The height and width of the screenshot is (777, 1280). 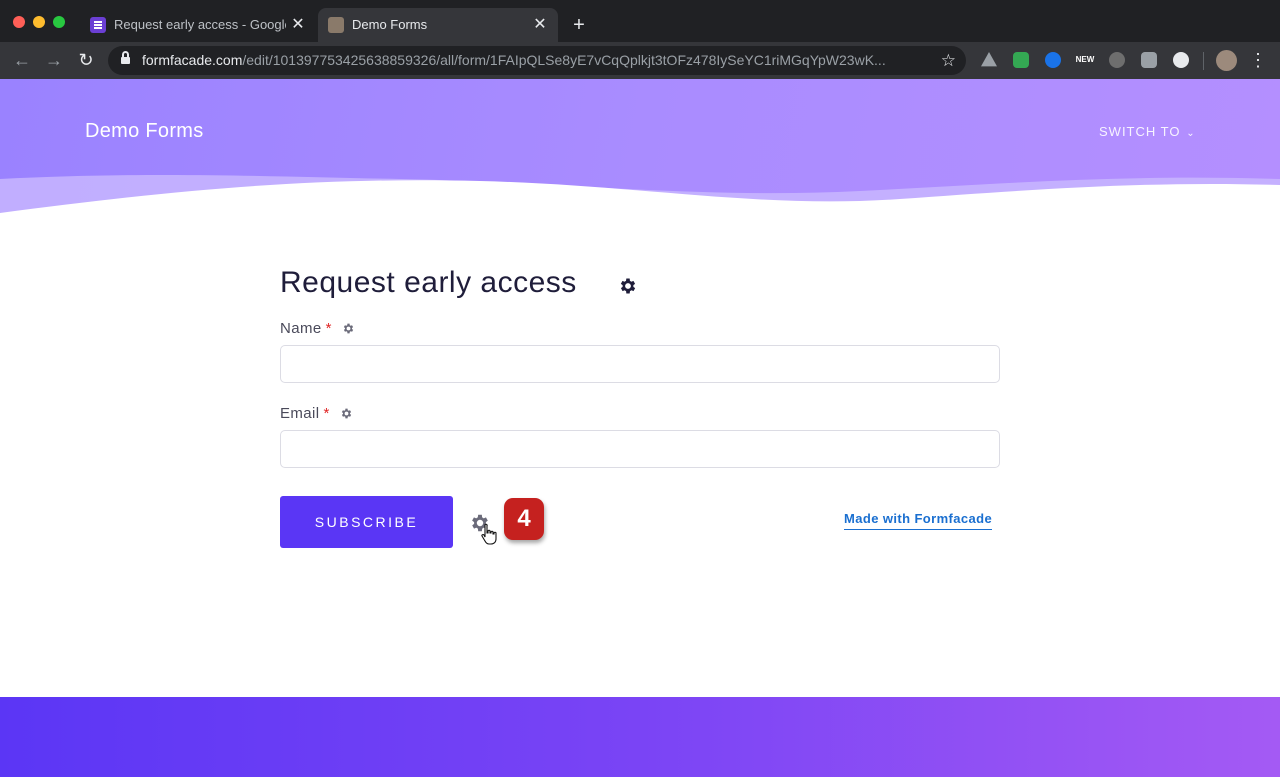 What do you see at coordinates (1053, 60) in the screenshot?
I see `compass-extension-icon` at bounding box center [1053, 60].